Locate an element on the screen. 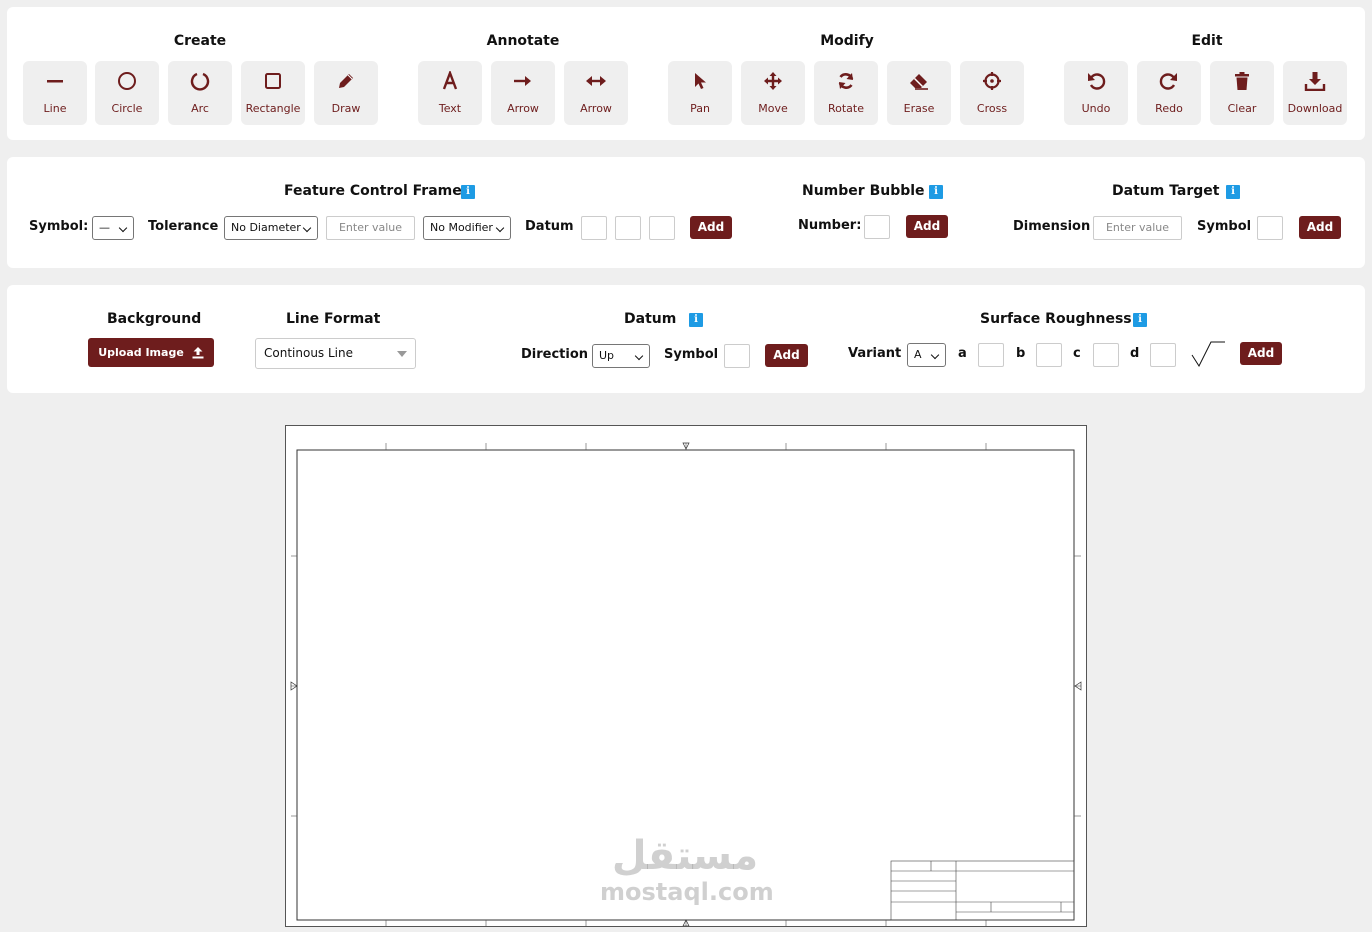 This screenshot has width=1372, height=932. datum-target-add-button: Add is located at coordinates (1320, 227).